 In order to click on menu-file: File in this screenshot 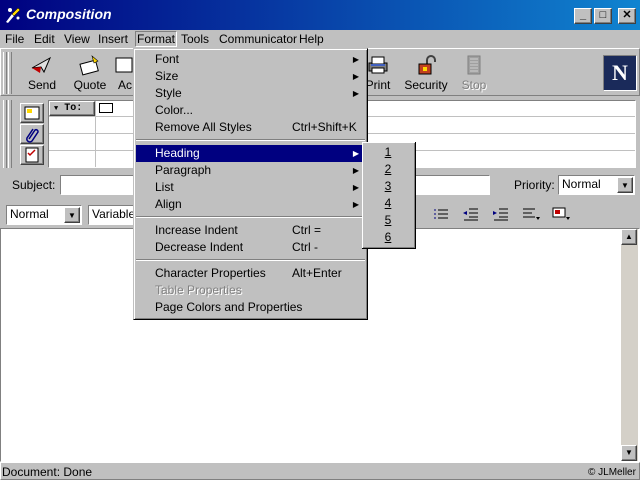, I will do `click(14, 40)`.